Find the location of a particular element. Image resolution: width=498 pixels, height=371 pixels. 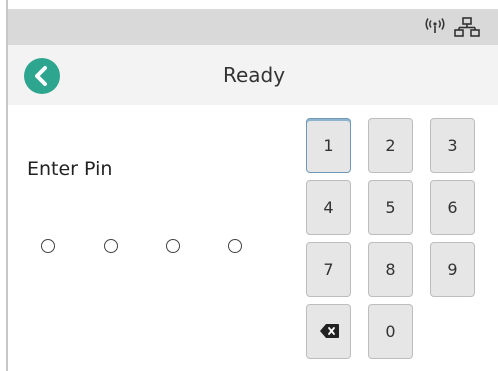

backspace-button is located at coordinates (328, 331).